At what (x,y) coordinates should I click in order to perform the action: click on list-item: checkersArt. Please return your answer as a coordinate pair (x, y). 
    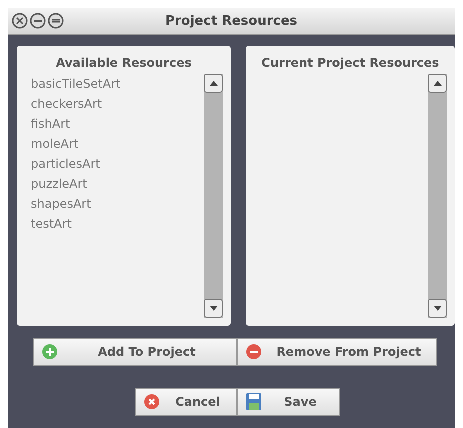
    Looking at the image, I should click on (117, 104).